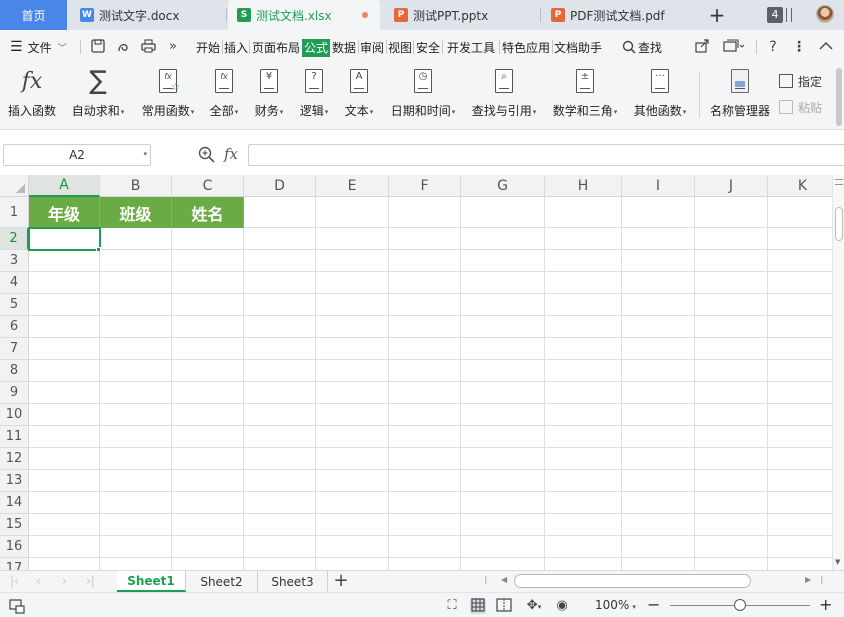 This screenshot has height=617, width=844. Describe the element at coordinates (33, 15) in the screenshot. I see `home-tab: 首页` at that location.